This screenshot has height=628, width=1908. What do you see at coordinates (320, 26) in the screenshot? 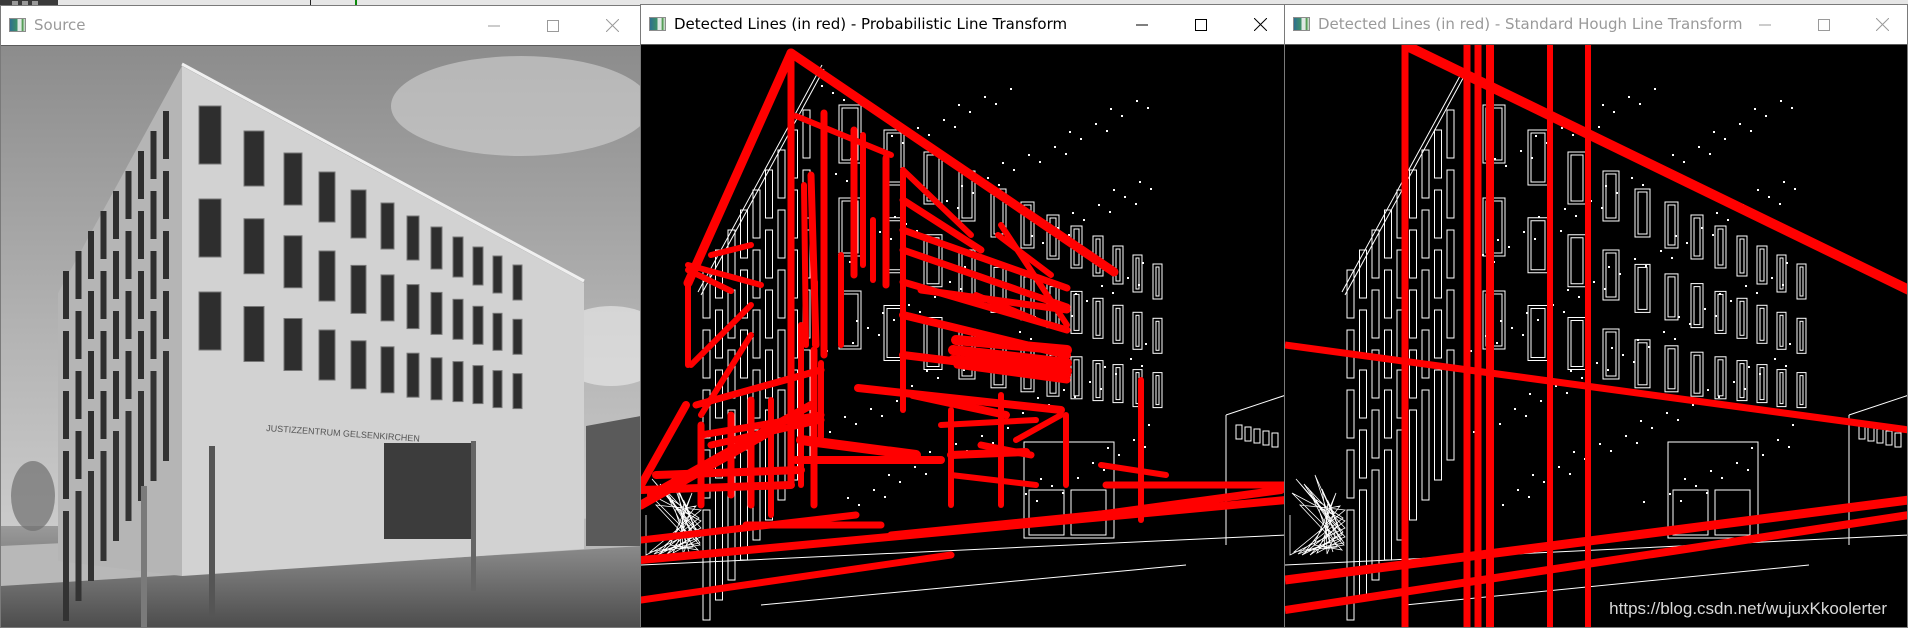
I see `title-bar: Source` at bounding box center [320, 26].